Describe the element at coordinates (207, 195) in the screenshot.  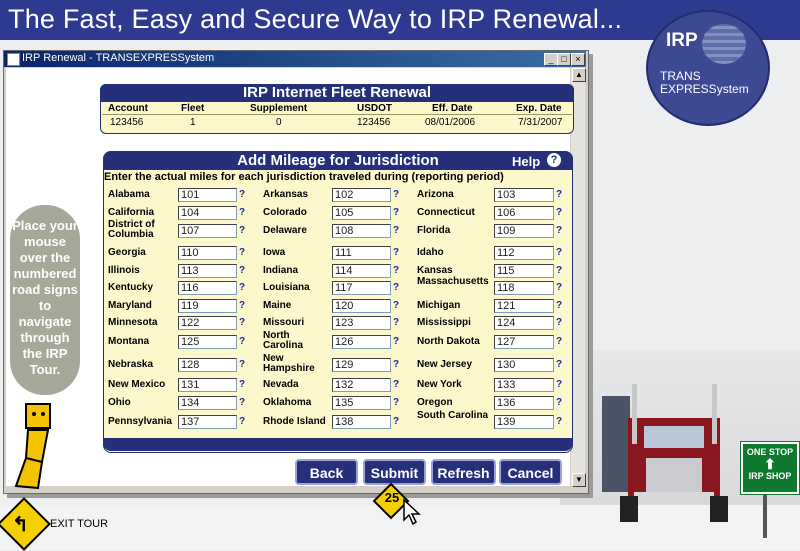
I see `miles-input: 101` at that location.